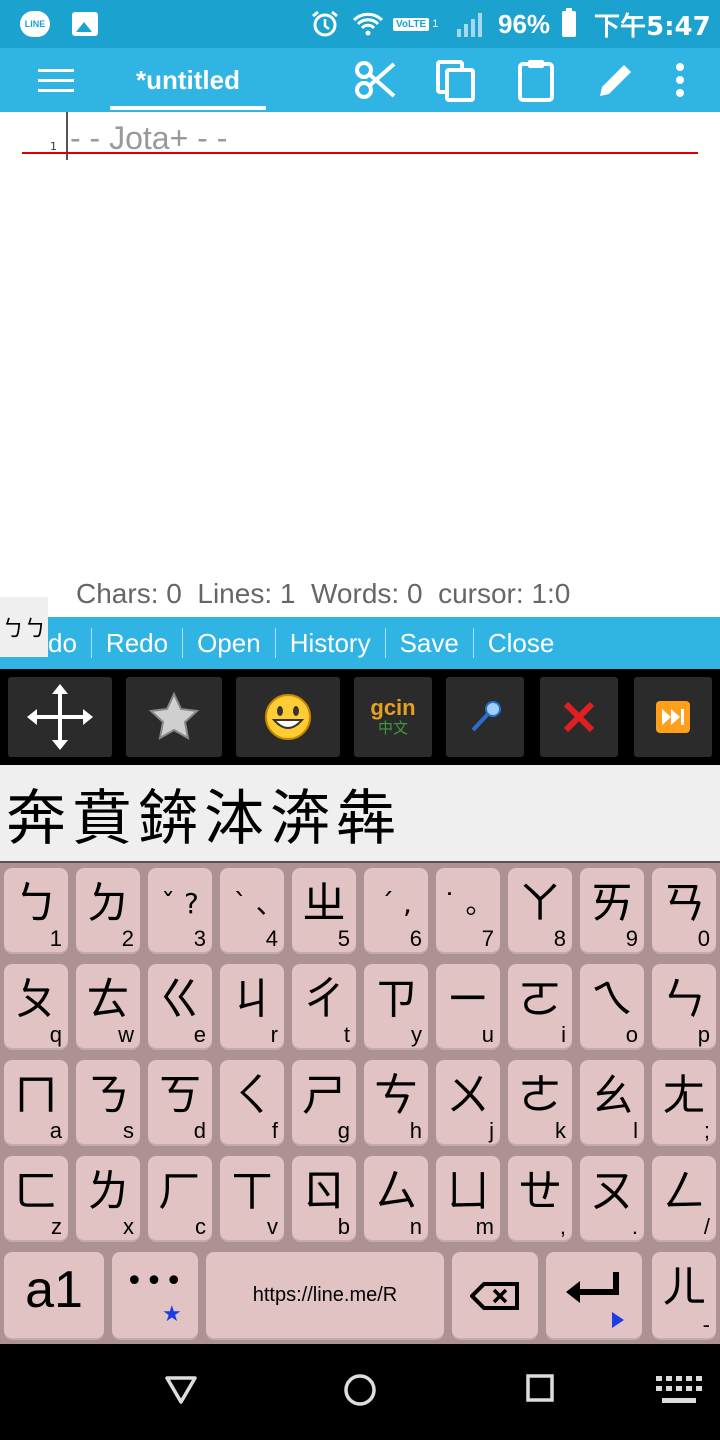 The width and height of the screenshot is (720, 1440). I want to click on blue-arrow-icon, so click(618, 1320).